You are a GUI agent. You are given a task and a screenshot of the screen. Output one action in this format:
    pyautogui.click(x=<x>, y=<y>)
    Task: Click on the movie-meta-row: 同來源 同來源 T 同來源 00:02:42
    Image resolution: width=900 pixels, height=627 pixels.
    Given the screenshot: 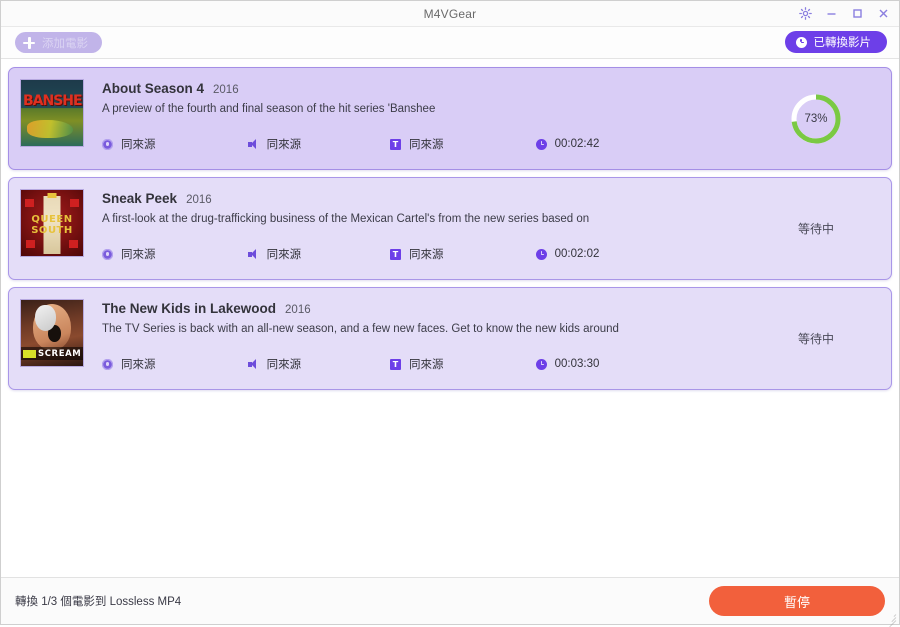 What is the action you would take?
    pyautogui.click(x=372, y=144)
    